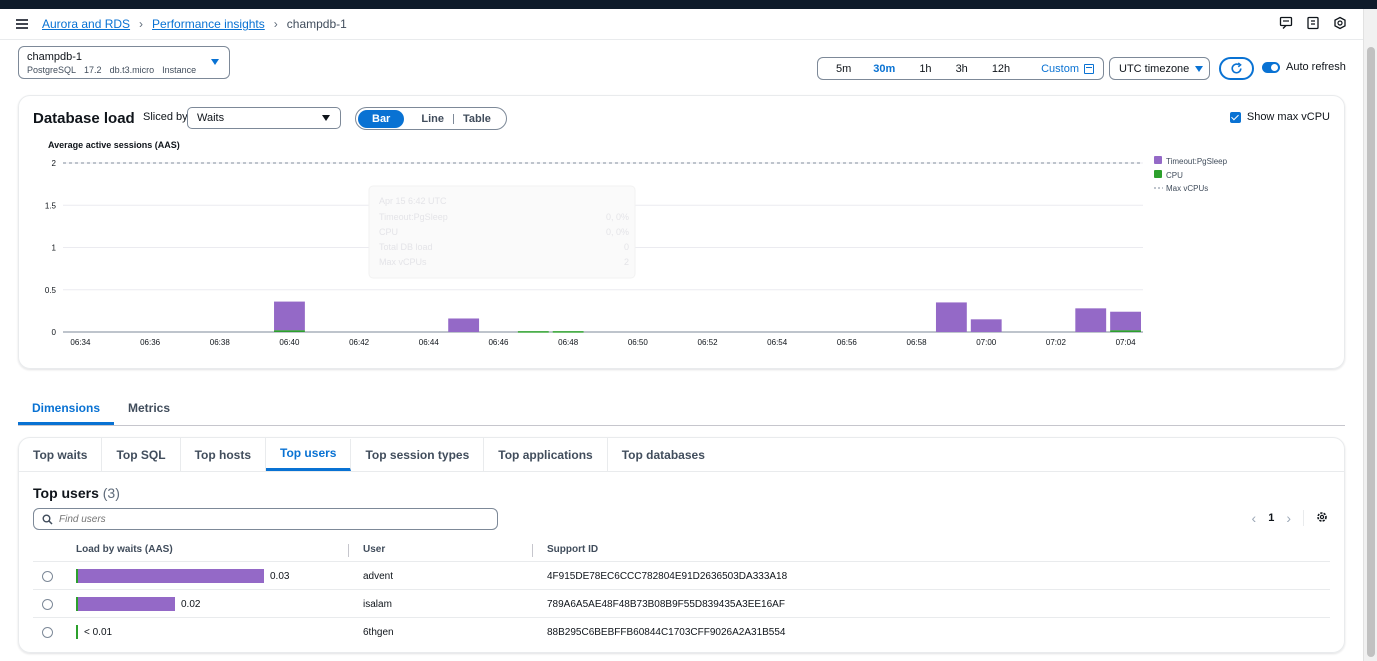  Describe the element at coordinates (378, 576) in the screenshot. I see `user-cell: advent` at that location.